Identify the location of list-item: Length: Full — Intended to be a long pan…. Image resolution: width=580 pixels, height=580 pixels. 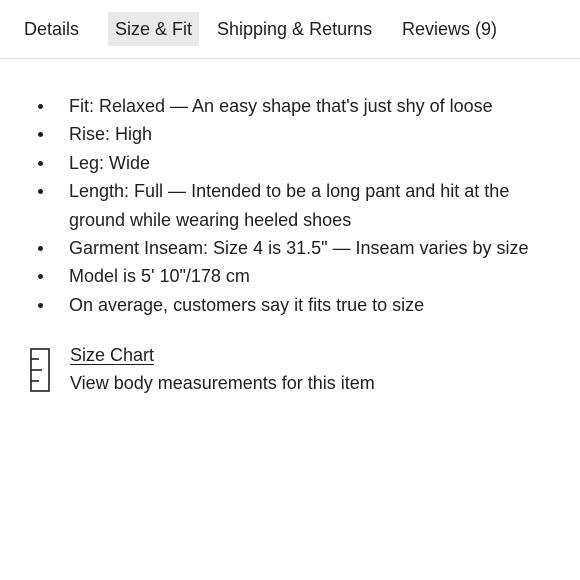
(290, 205).